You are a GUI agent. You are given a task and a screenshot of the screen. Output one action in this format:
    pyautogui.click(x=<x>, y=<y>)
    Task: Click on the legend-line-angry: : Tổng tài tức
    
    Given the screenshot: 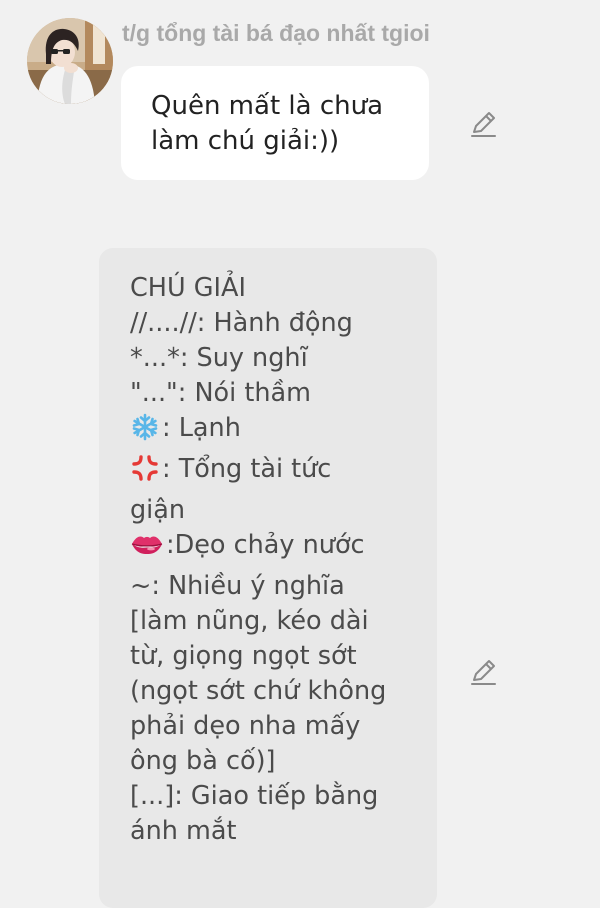 What is the action you would take?
    pyautogui.click(x=273, y=472)
    